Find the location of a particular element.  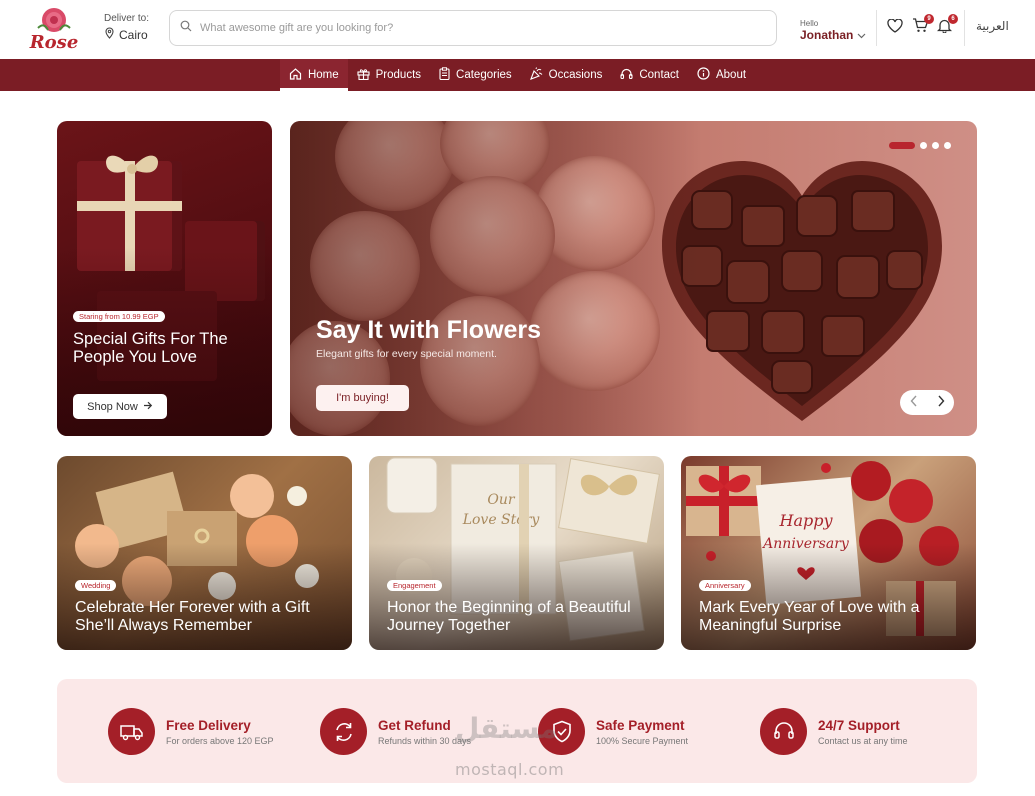

party-icon is located at coordinates (536, 75).